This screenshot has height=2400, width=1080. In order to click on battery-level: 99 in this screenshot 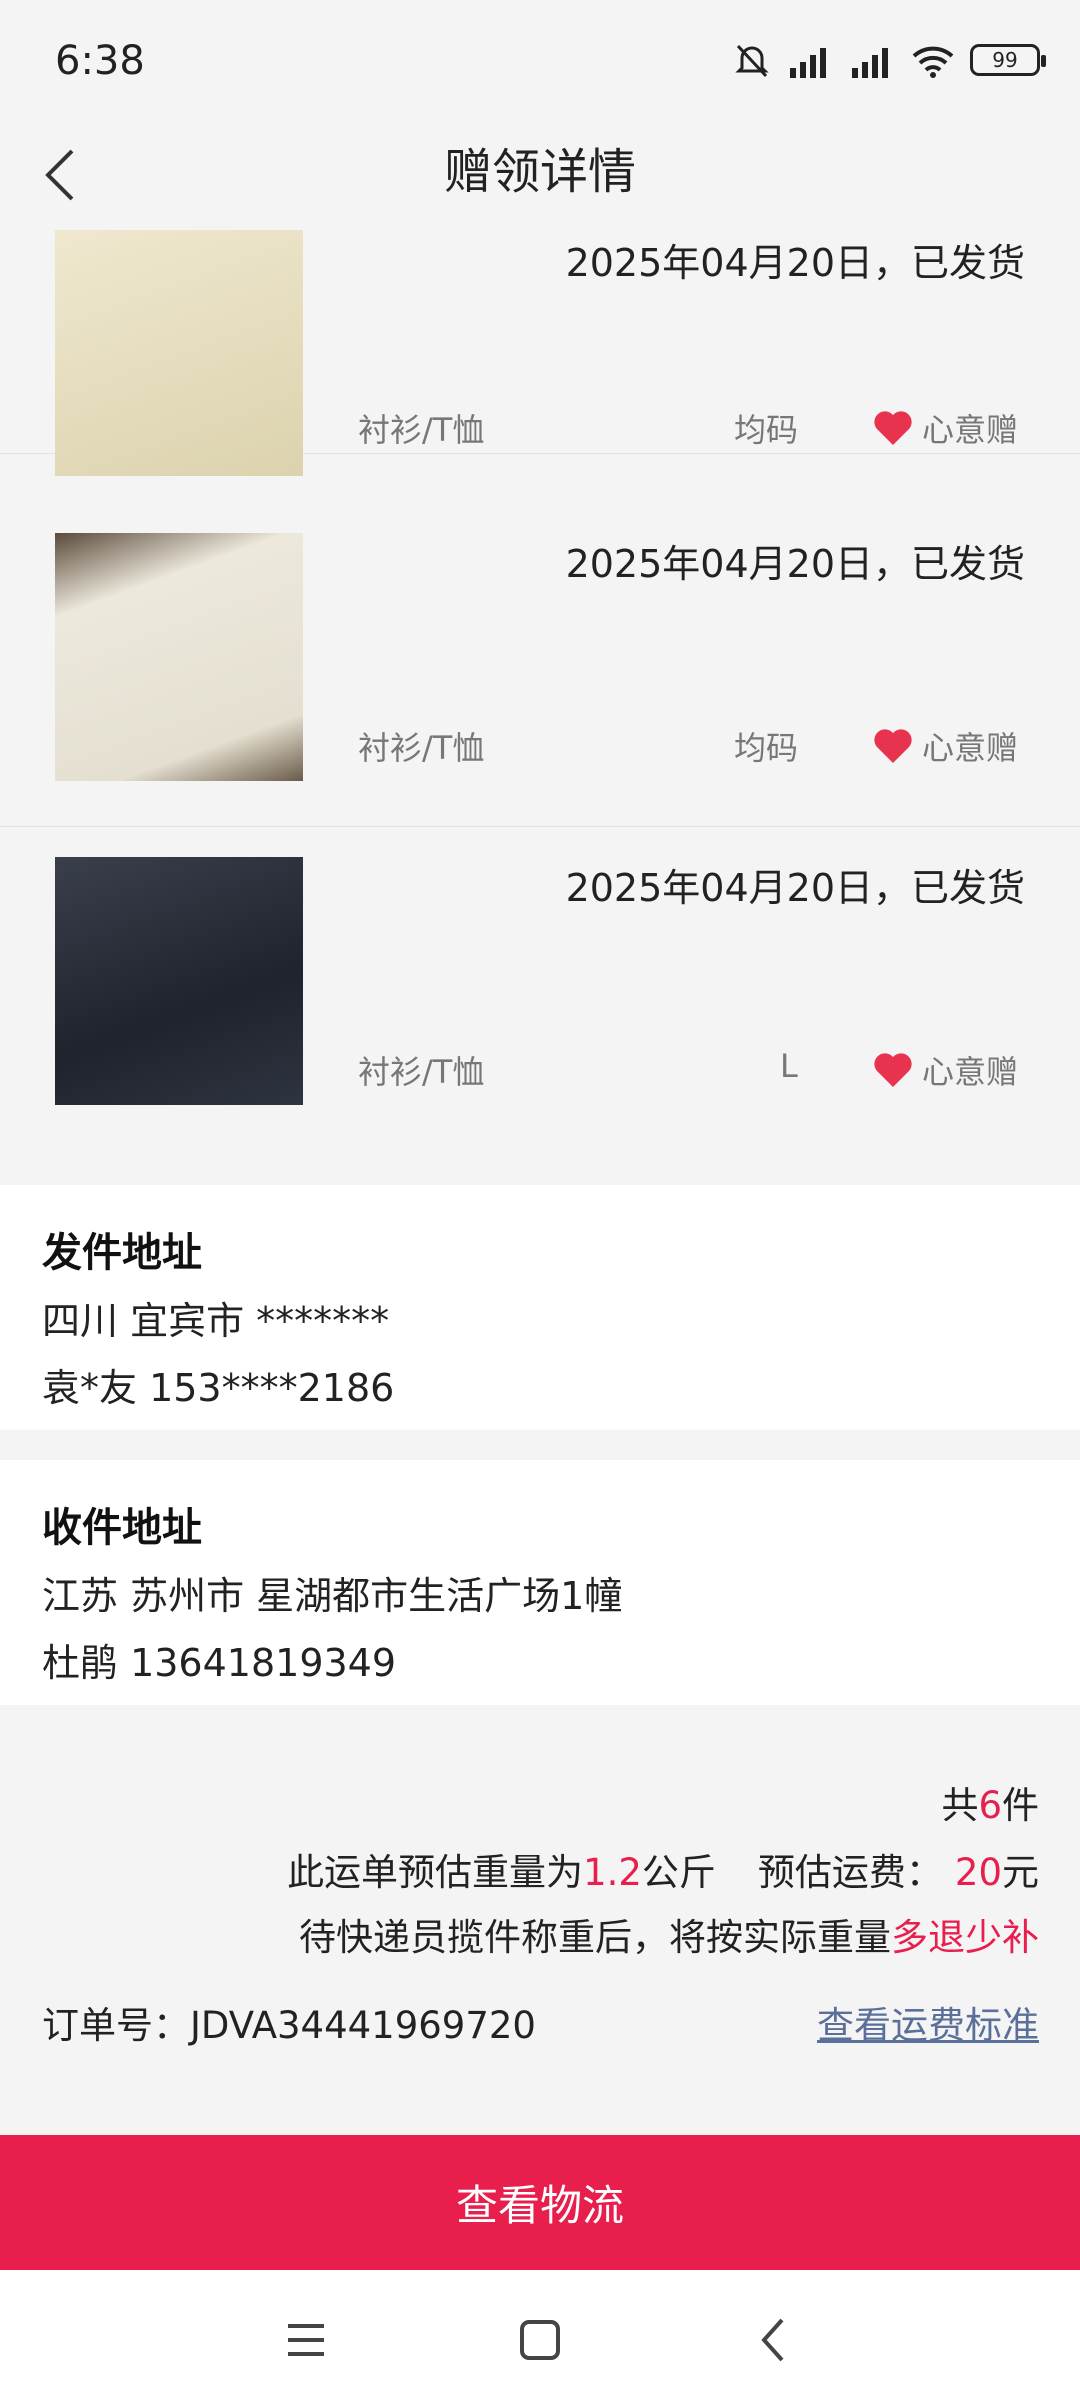, I will do `click(1005, 60)`.